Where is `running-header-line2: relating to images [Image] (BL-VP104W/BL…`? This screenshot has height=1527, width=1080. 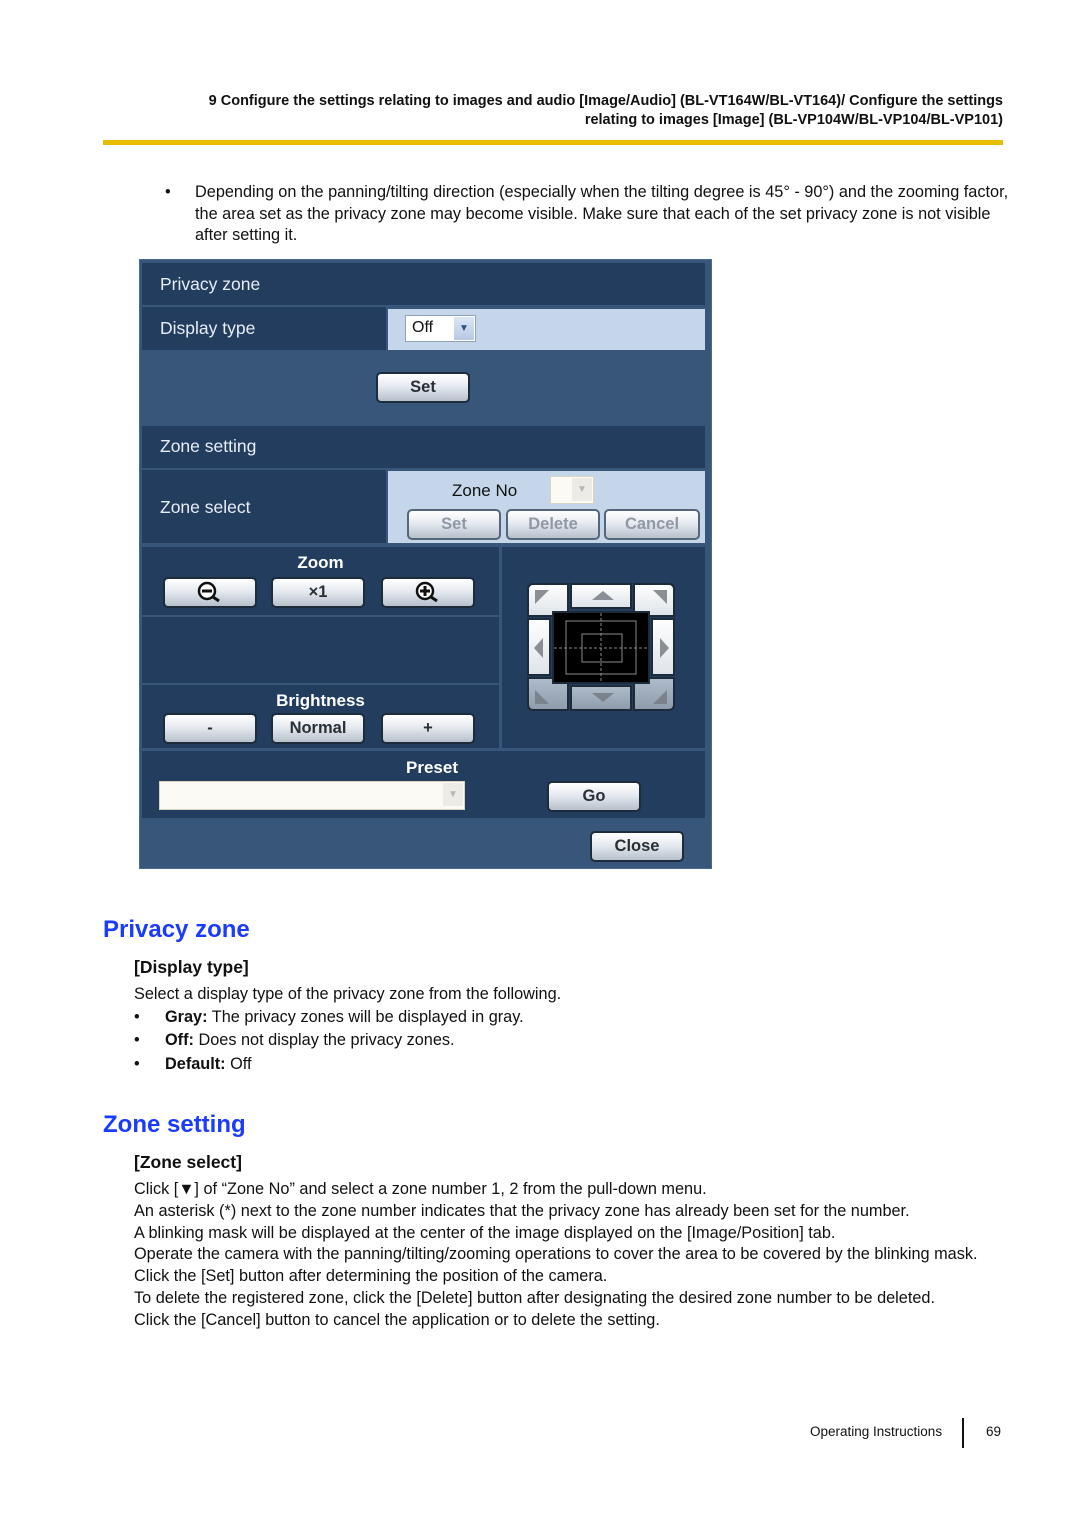 running-header-line2: relating to images [Image] (BL-VP104W/BL… is located at coordinates (793, 120).